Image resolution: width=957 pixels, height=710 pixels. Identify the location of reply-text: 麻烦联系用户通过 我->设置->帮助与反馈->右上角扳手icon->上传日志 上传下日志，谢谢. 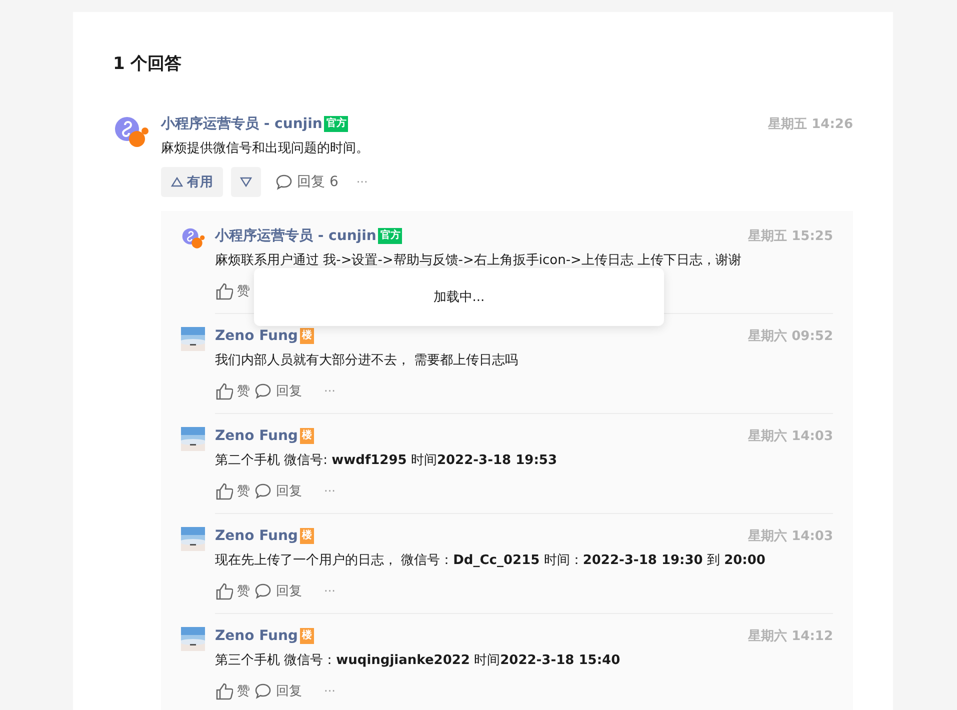
(479, 260).